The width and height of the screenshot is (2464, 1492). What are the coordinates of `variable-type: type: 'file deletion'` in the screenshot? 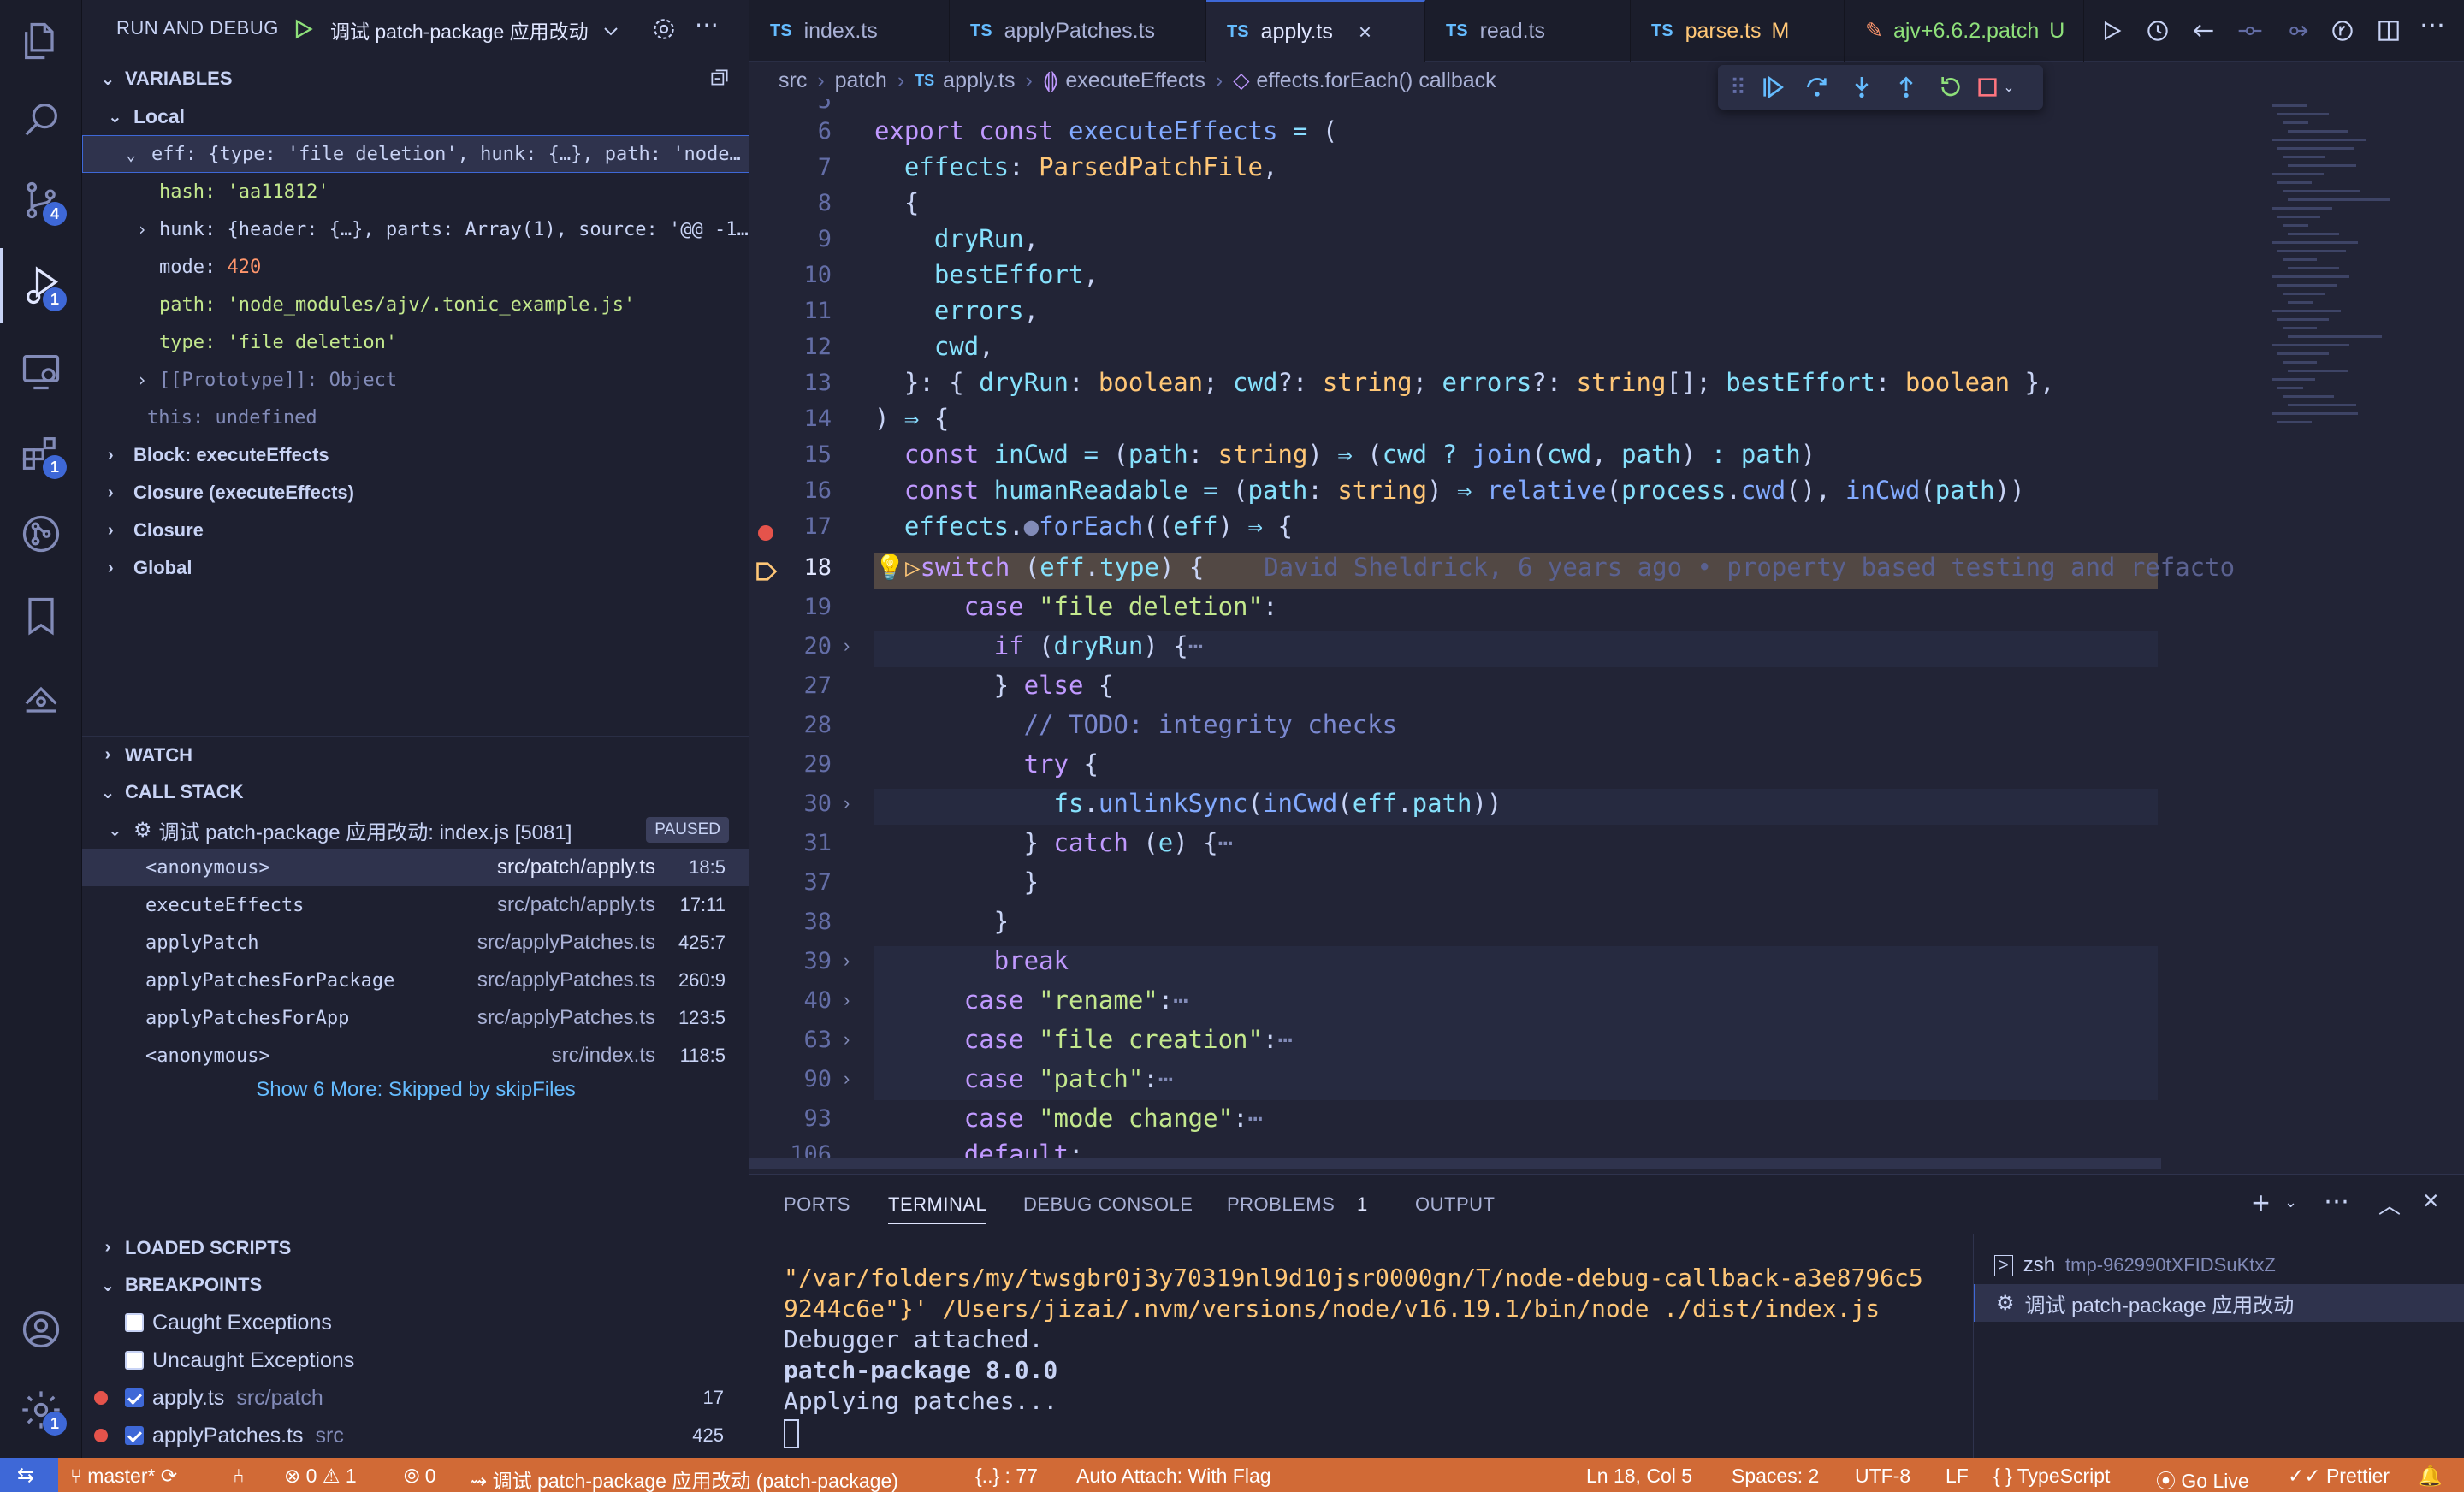 It's located at (415, 342).